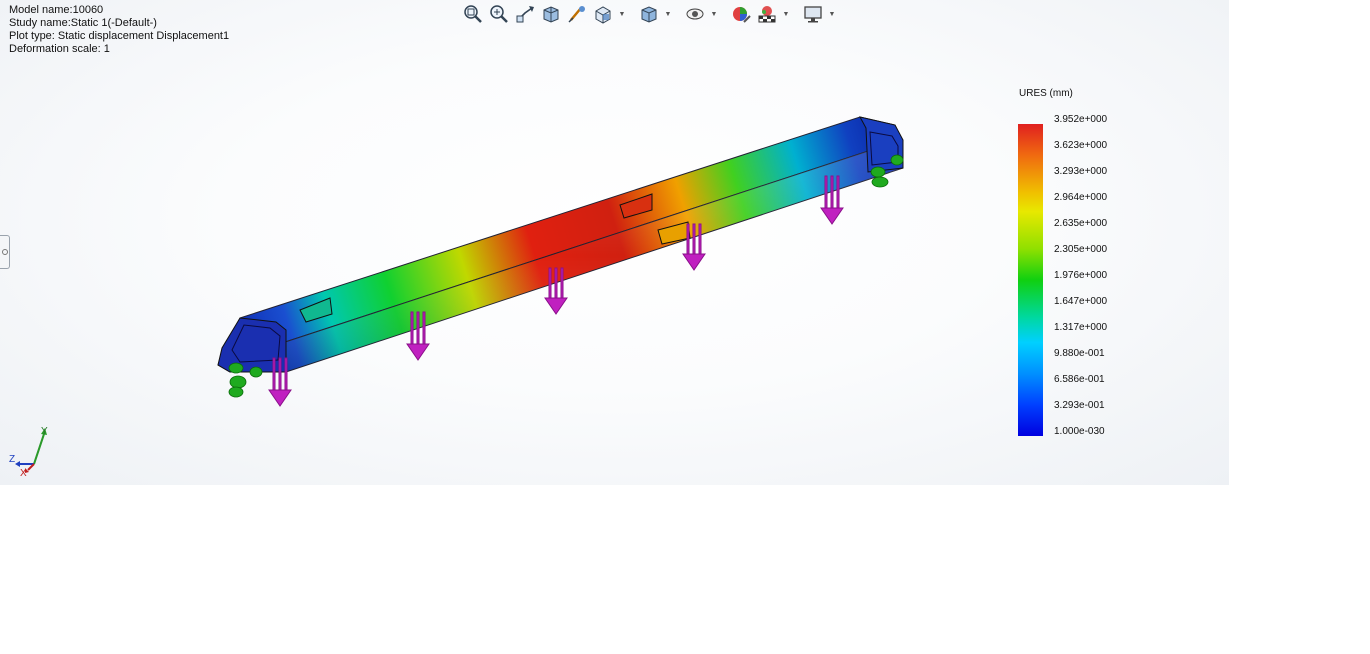  I want to click on legend-label: 3.952e+000, so click(1081, 119).